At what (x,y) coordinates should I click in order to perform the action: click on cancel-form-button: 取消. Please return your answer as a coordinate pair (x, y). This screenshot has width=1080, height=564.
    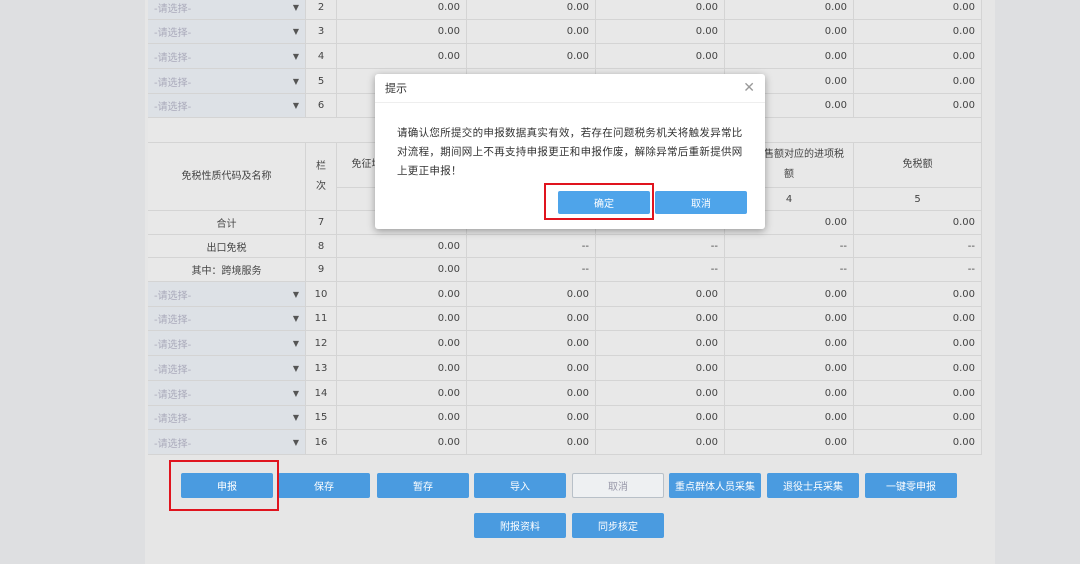
    Looking at the image, I should click on (618, 485).